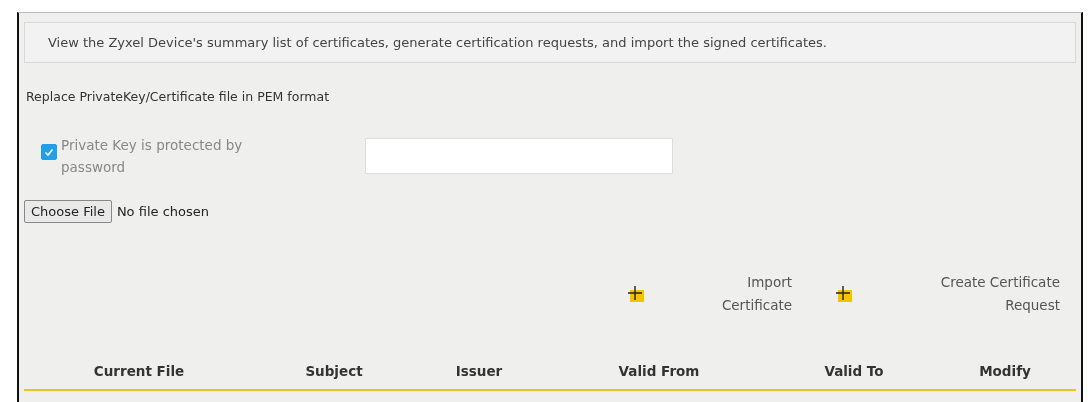  I want to click on column-header: Current File, so click(139, 371).